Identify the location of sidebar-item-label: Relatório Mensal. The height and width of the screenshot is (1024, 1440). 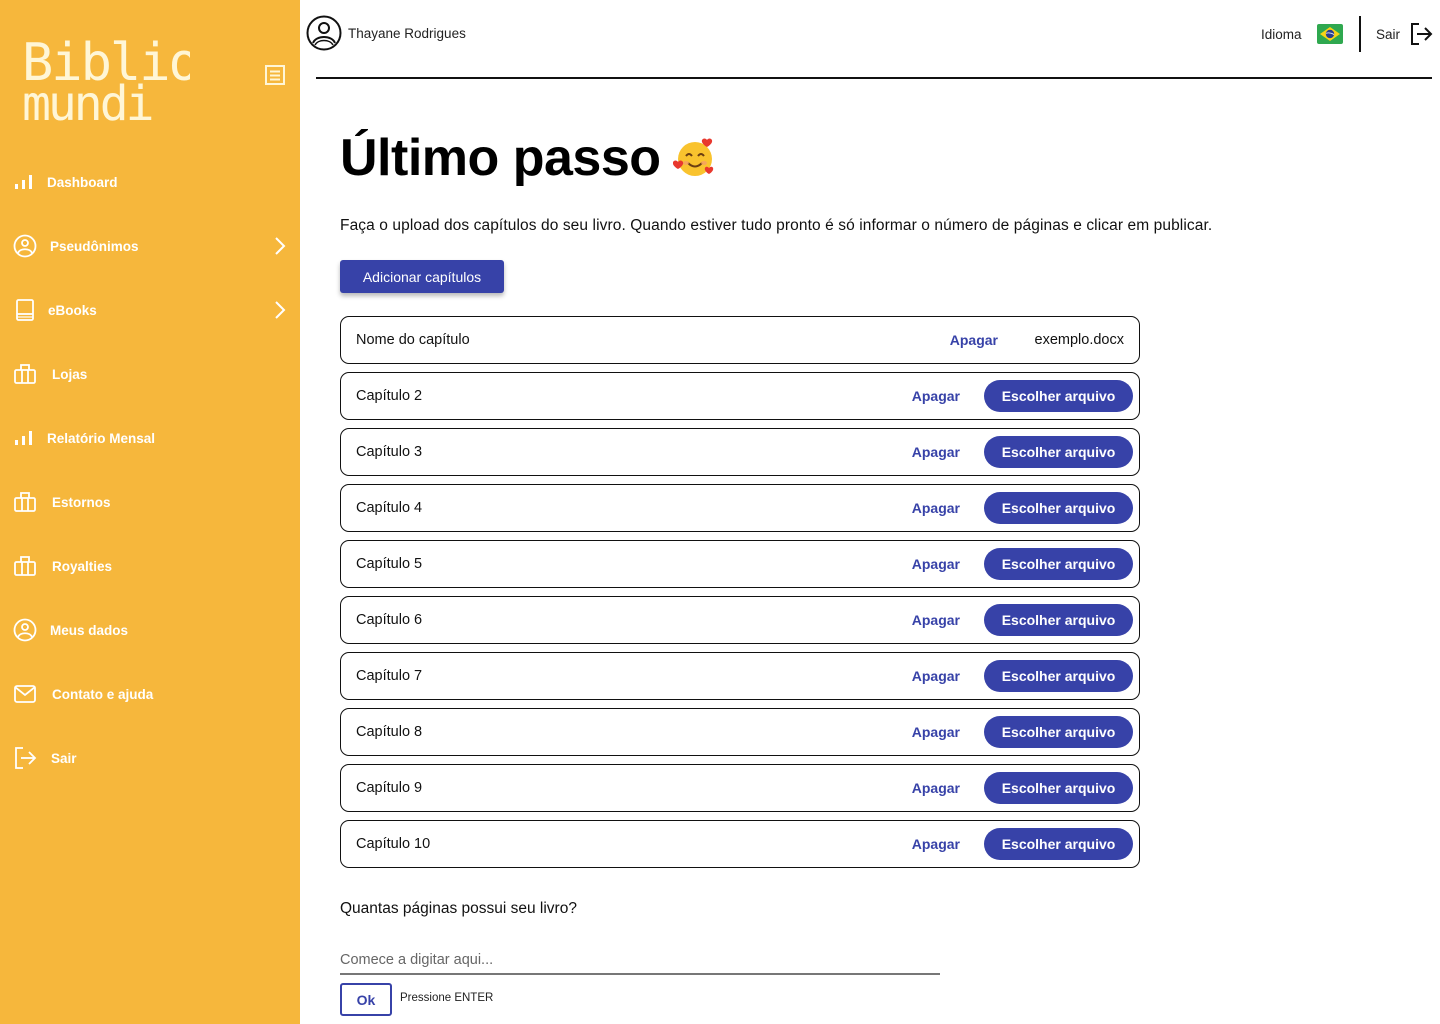
(101, 438).